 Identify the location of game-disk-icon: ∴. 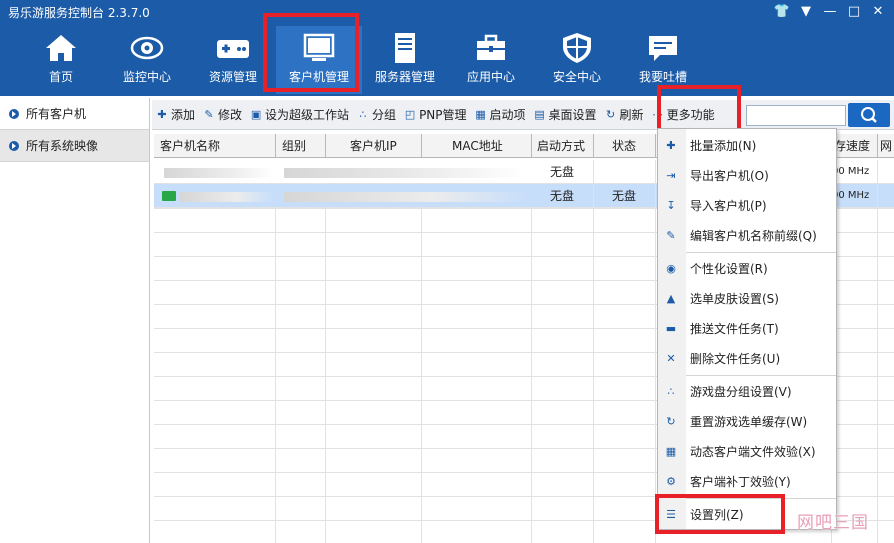
(671, 391).